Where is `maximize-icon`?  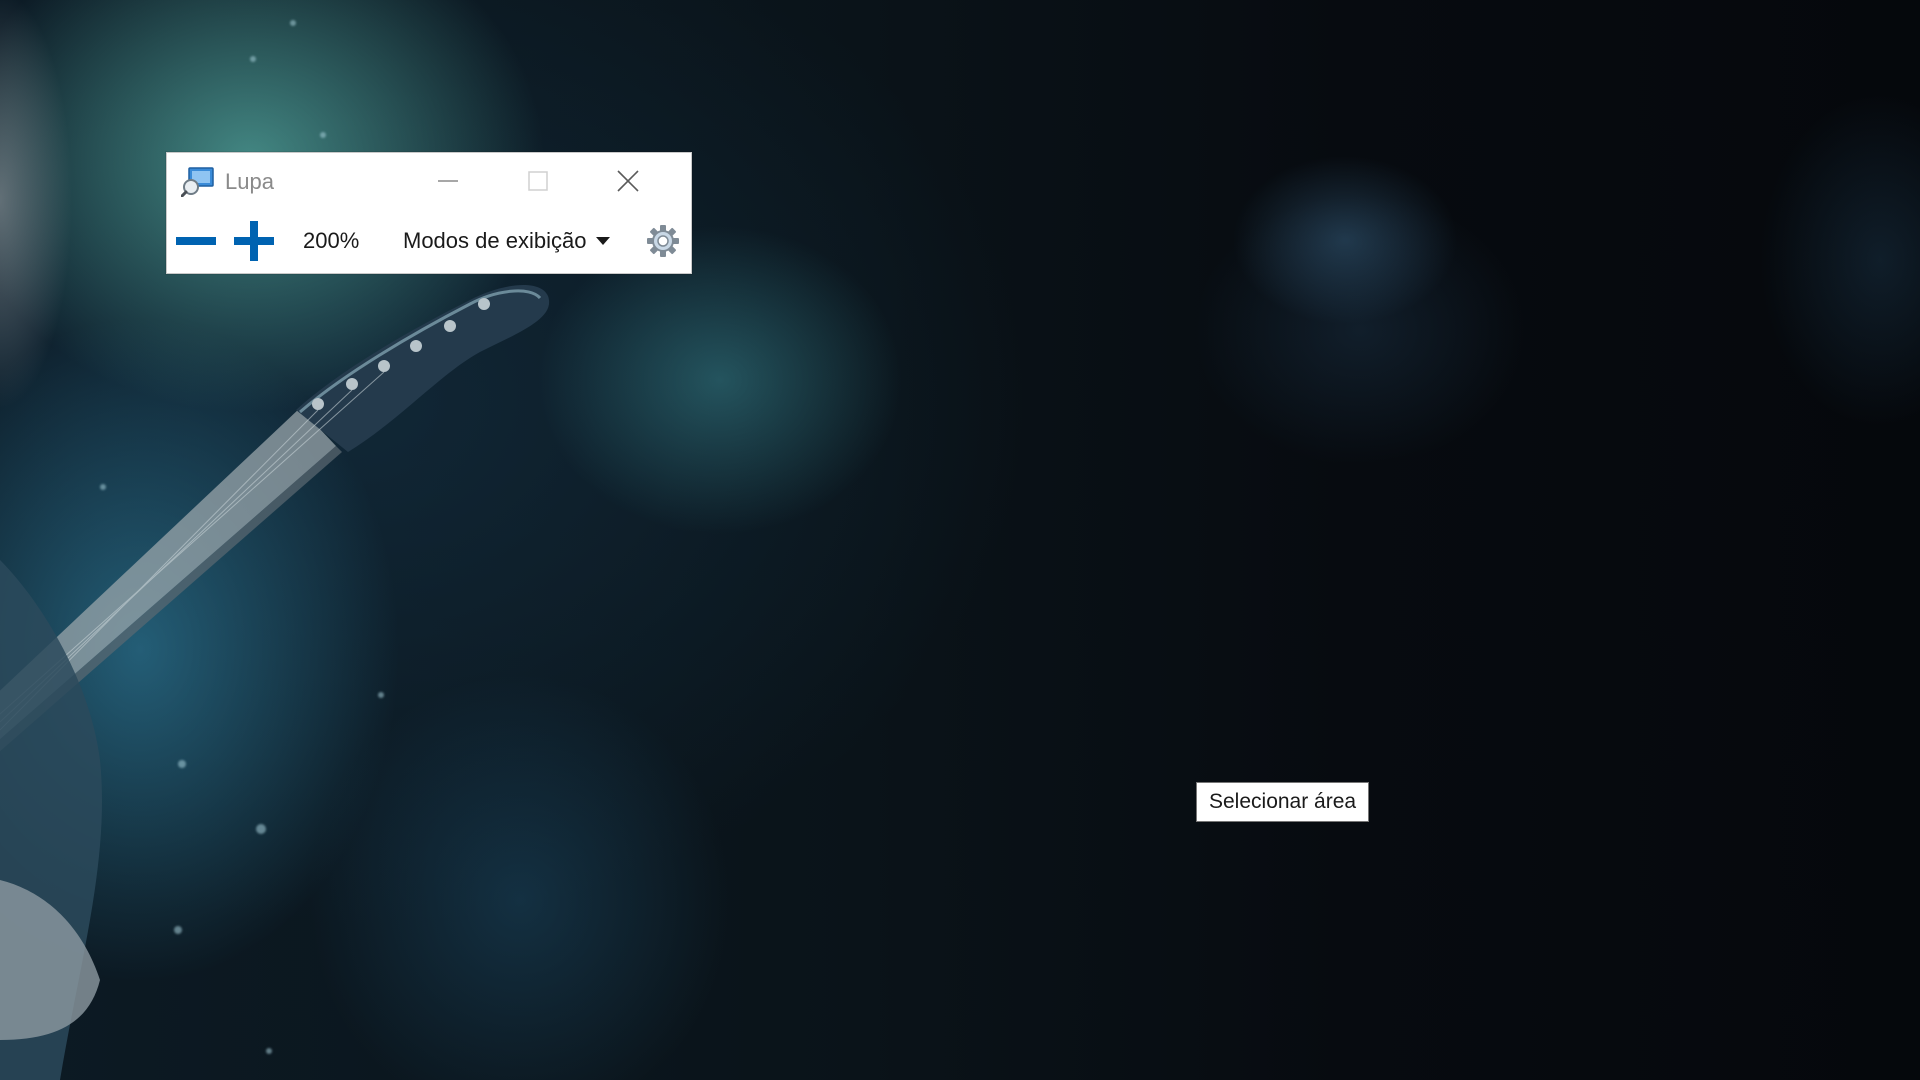
maximize-icon is located at coordinates (538, 181).